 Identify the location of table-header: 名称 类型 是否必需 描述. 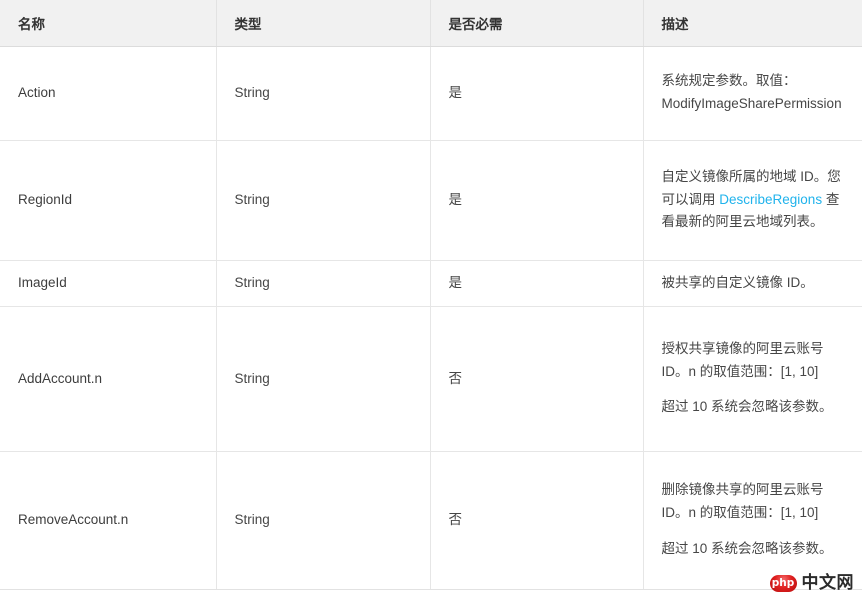
(431, 23).